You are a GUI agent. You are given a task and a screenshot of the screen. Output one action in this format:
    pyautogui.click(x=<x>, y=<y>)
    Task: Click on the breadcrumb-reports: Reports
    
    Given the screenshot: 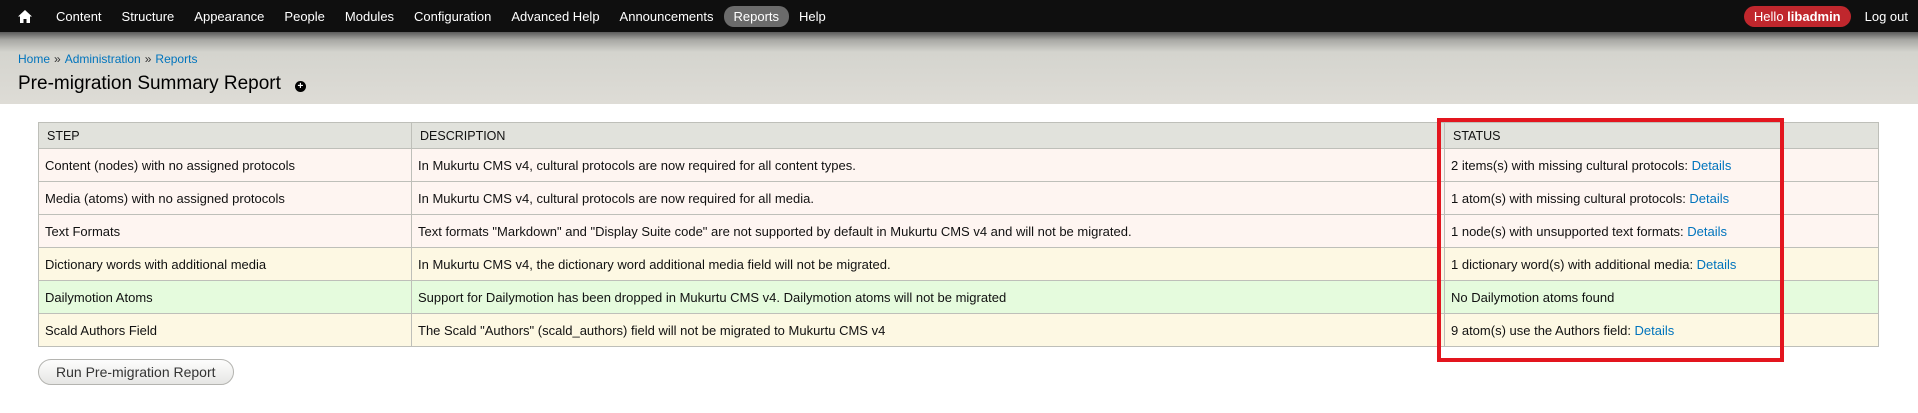 What is the action you would take?
    pyautogui.click(x=176, y=59)
    